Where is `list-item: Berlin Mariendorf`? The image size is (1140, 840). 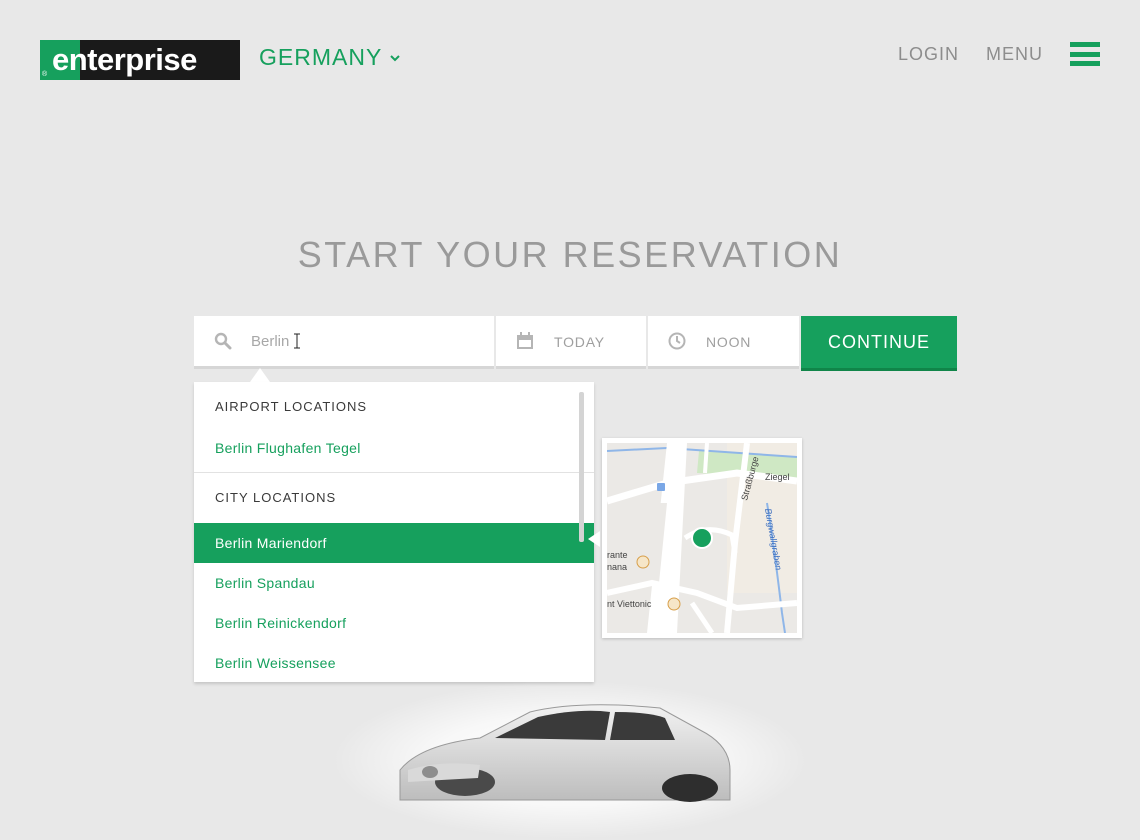
list-item: Berlin Mariendorf is located at coordinates (394, 543).